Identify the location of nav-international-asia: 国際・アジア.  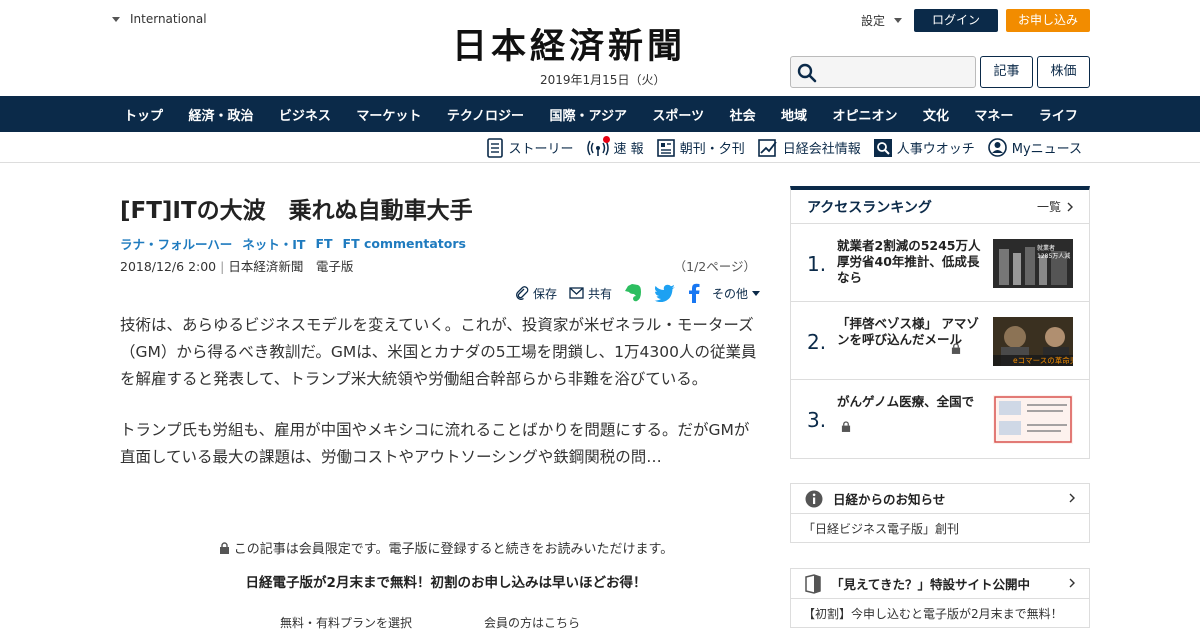
(587, 114).